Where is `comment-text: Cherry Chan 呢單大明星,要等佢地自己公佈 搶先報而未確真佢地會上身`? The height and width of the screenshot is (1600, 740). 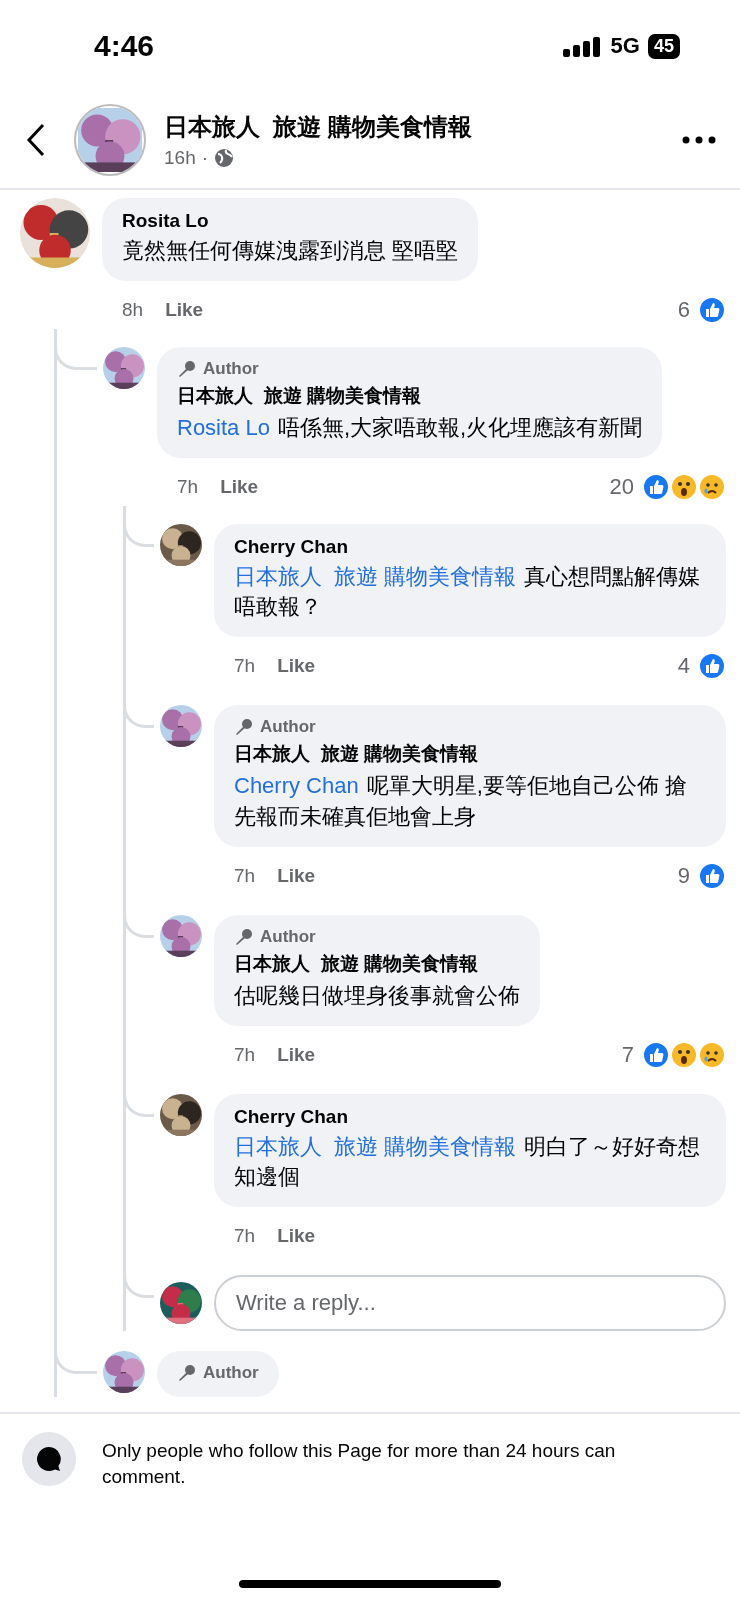 comment-text: Cherry Chan 呢單大明星,要等佢地自己公佈 搶先報而未確真佢地會上身 is located at coordinates (461, 801).